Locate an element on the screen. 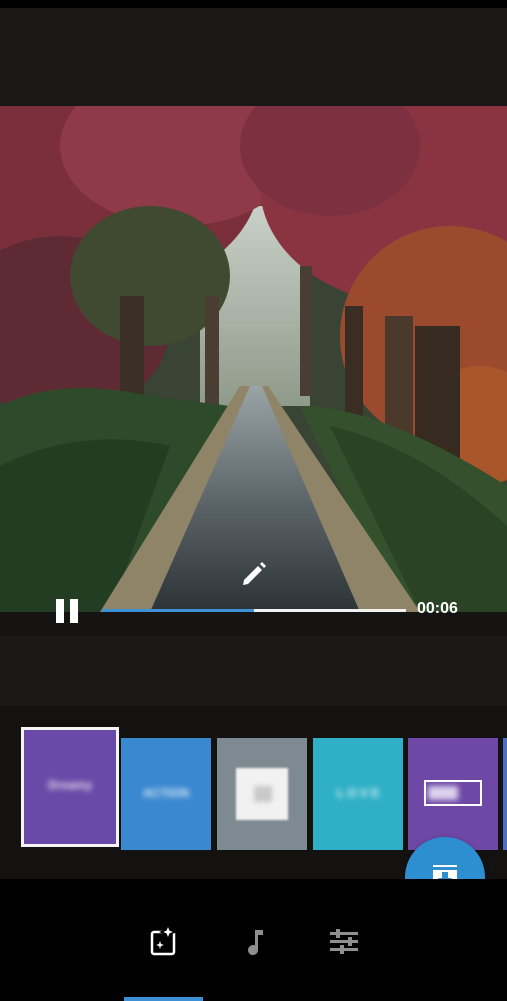  top-area is located at coordinates (253, 57).